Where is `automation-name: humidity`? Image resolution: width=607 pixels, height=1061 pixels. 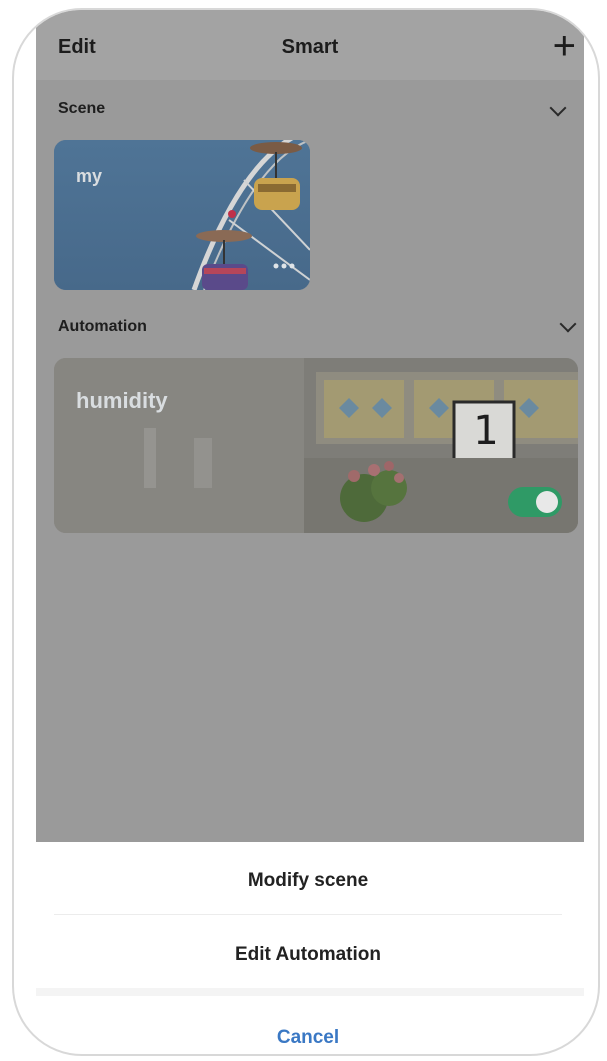 automation-name: humidity is located at coordinates (122, 400).